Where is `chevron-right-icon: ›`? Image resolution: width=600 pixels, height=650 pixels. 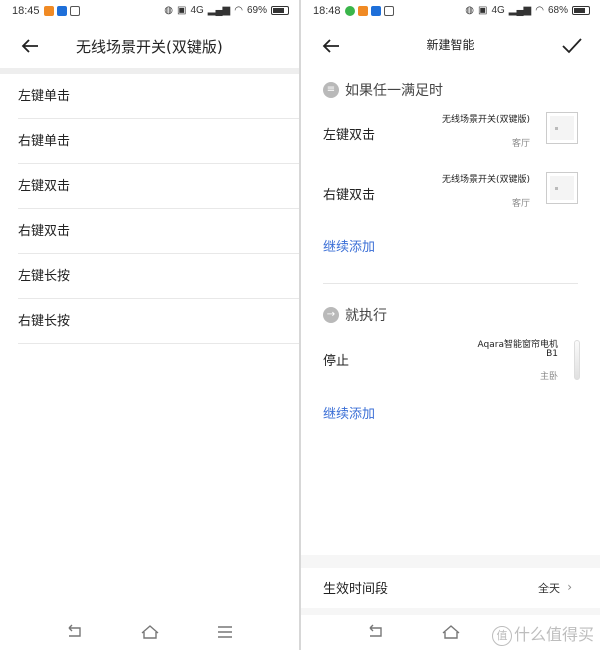
chevron-right-icon: › is located at coordinates (569, 587).